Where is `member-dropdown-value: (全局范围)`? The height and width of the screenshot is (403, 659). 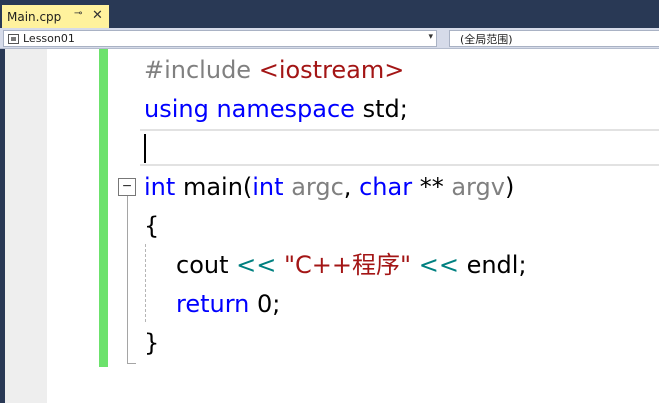
member-dropdown-value: (全局范围) is located at coordinates (486, 39).